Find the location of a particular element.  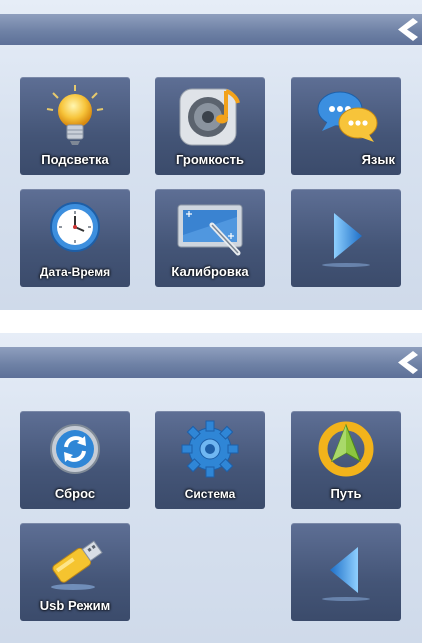

tile-label: Сброс is located at coordinates (75, 493).